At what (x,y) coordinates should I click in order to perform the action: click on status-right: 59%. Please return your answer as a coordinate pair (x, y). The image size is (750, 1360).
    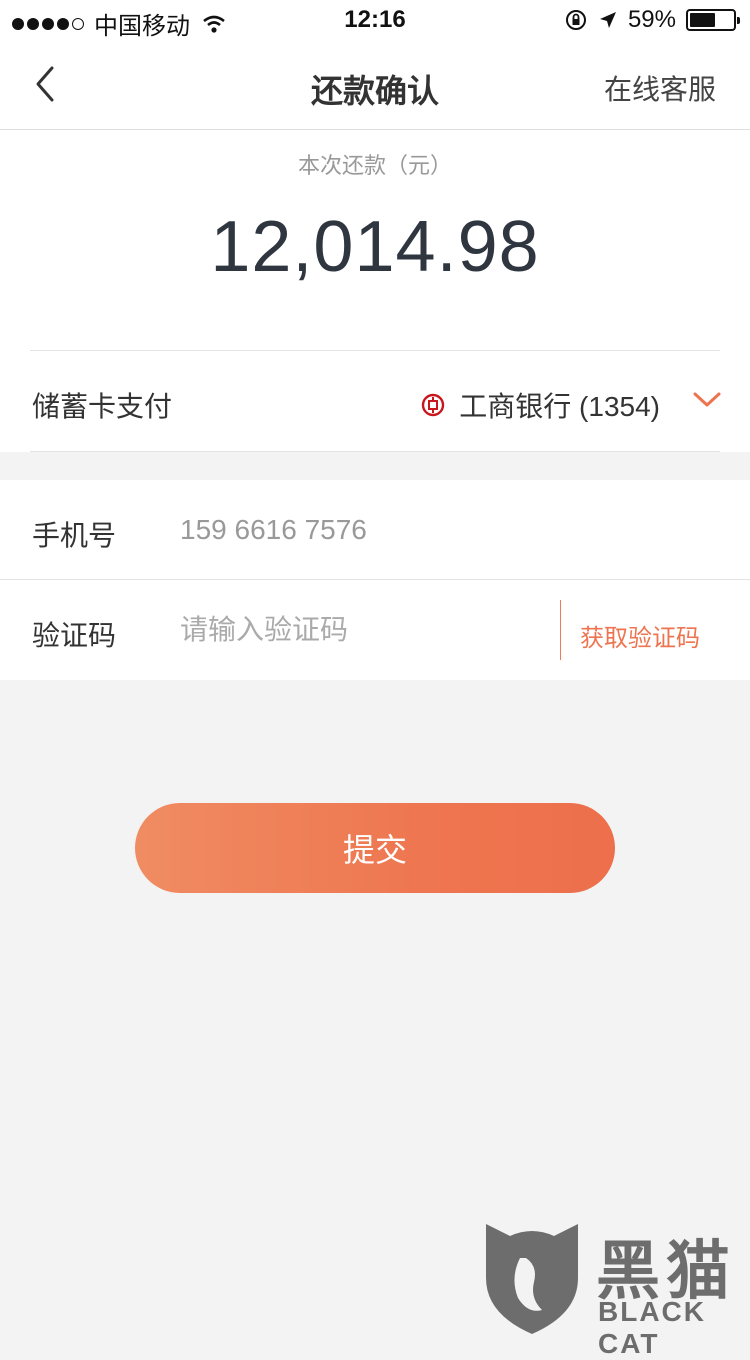
    Looking at the image, I should click on (652, 20).